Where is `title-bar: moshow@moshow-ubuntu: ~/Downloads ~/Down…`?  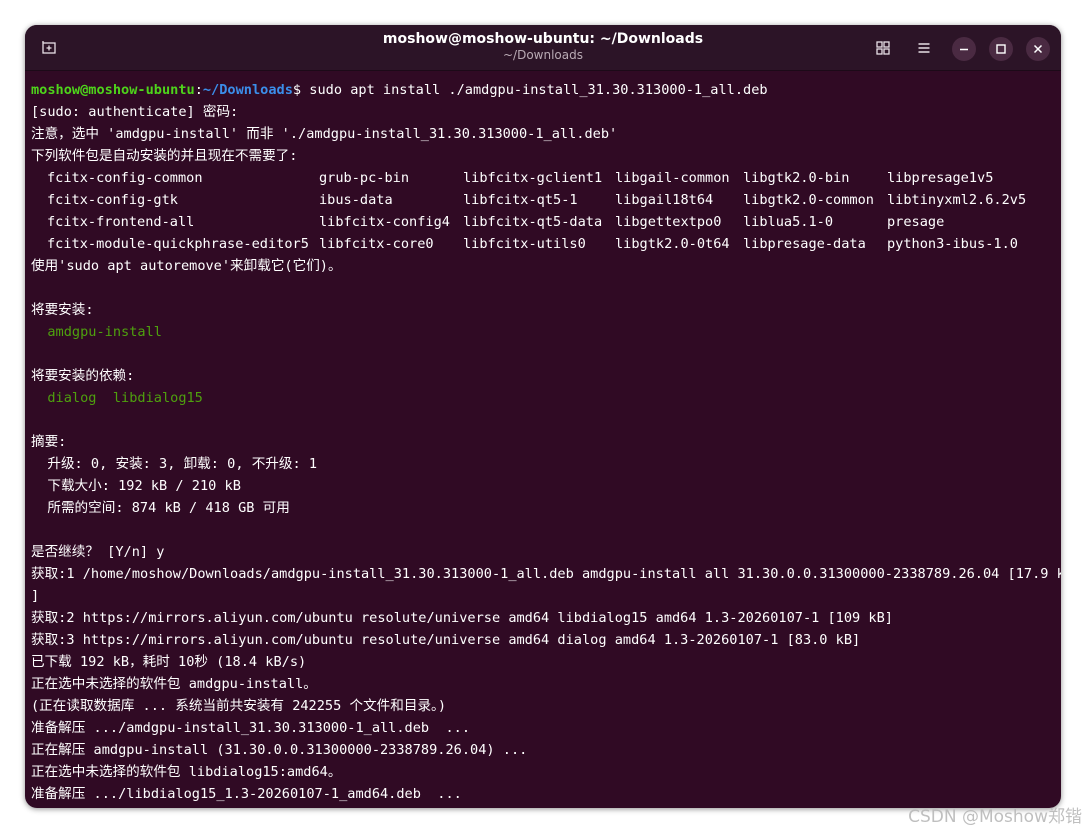 title-bar: moshow@moshow-ubuntu: ~/Downloads ~/Down… is located at coordinates (543, 48).